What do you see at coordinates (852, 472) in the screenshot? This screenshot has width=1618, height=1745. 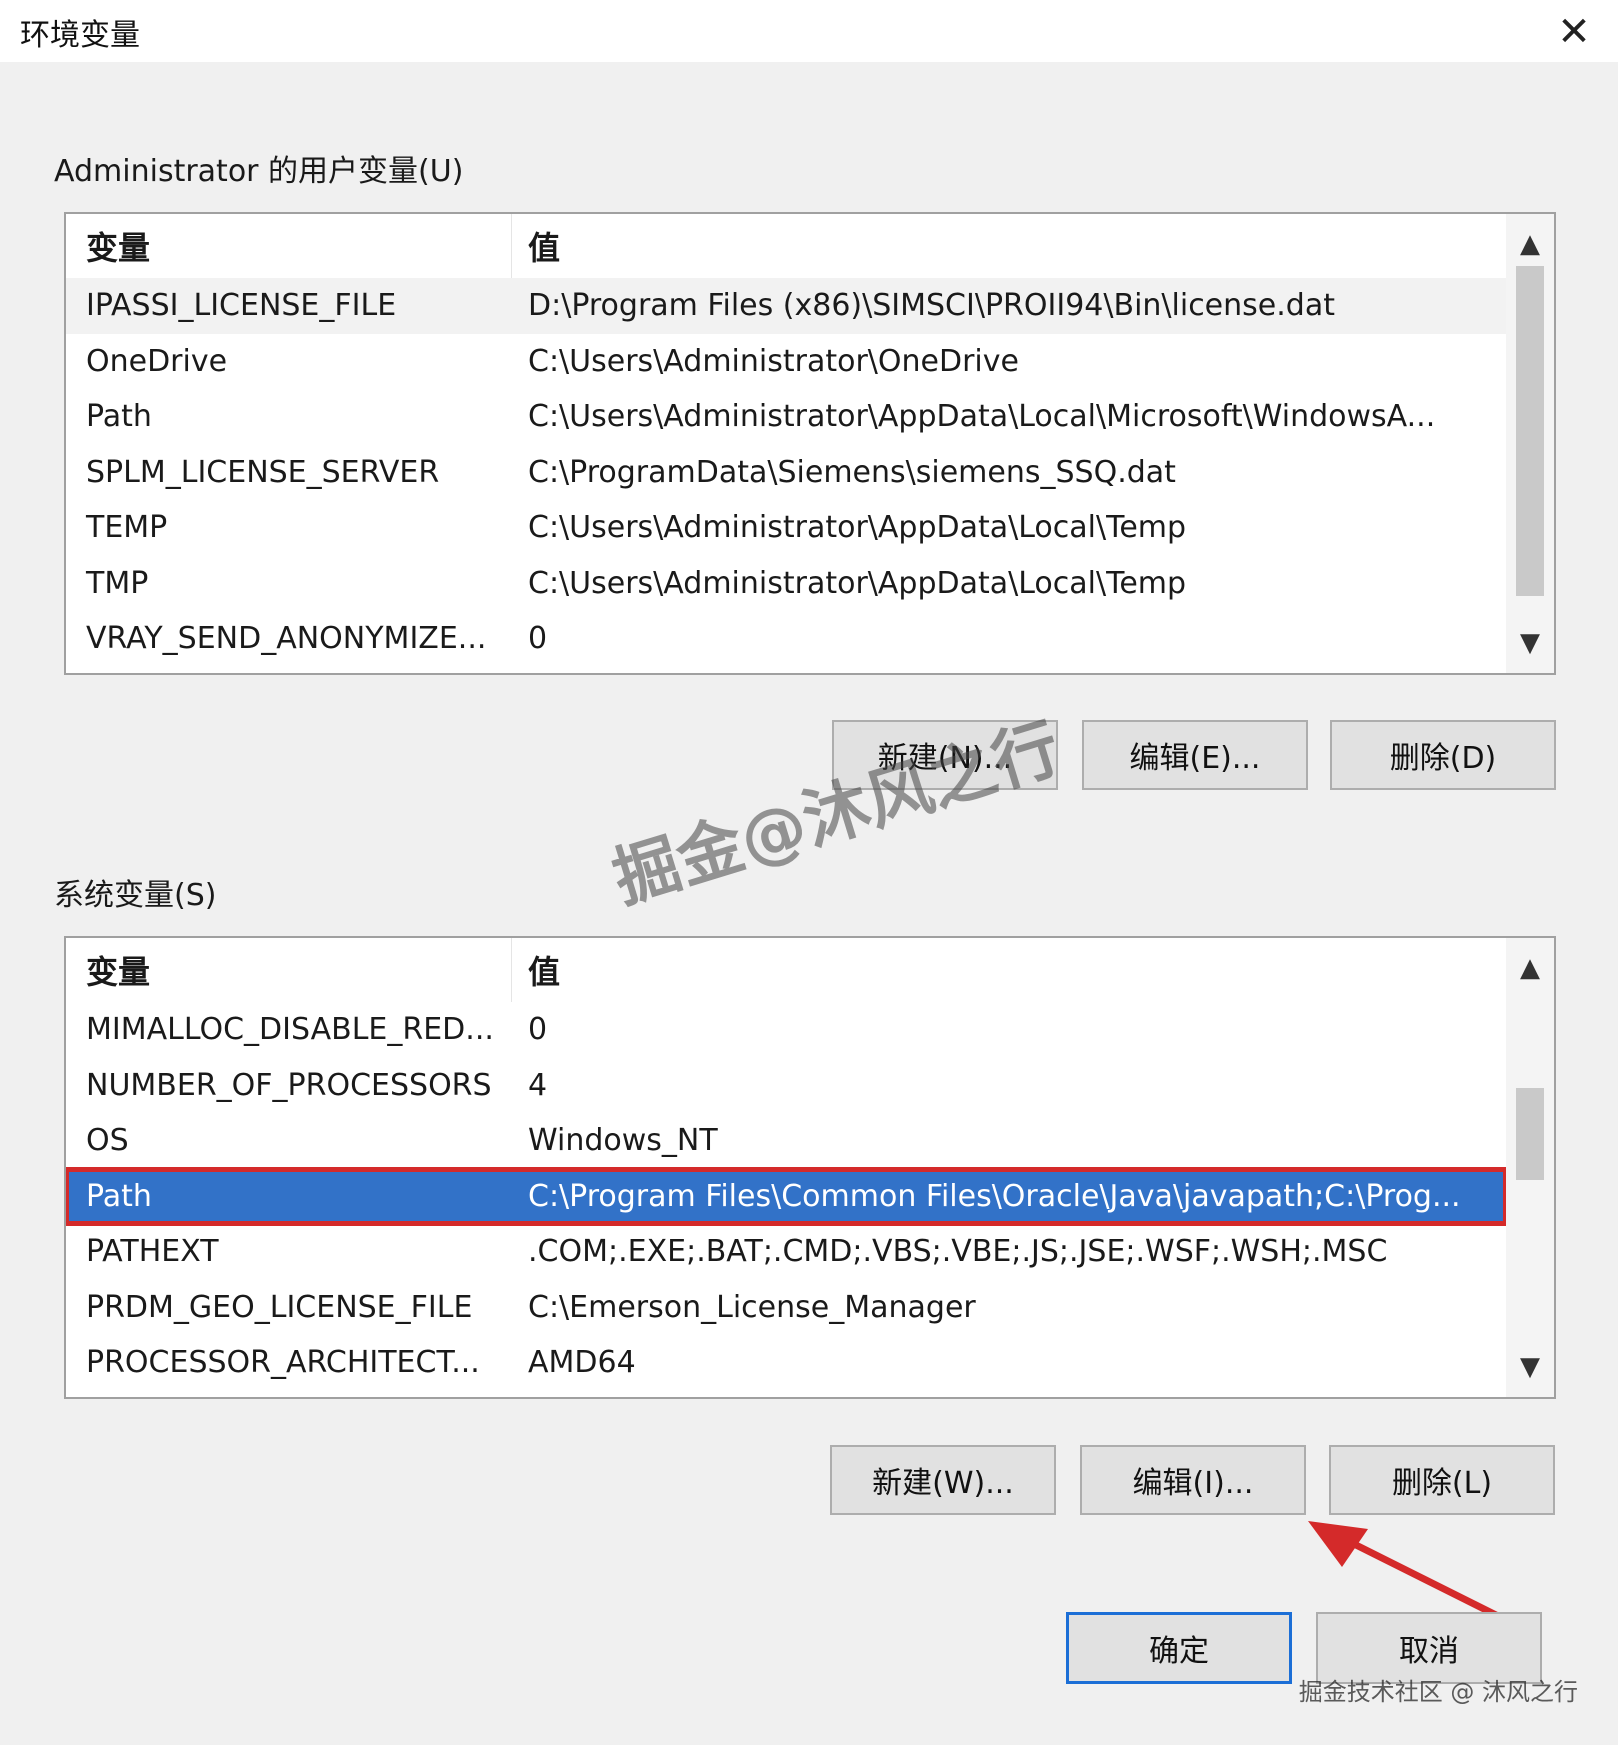 I see `variable-value: C:\ProgramData\Siemens\siemens_SSQ.dat` at bounding box center [852, 472].